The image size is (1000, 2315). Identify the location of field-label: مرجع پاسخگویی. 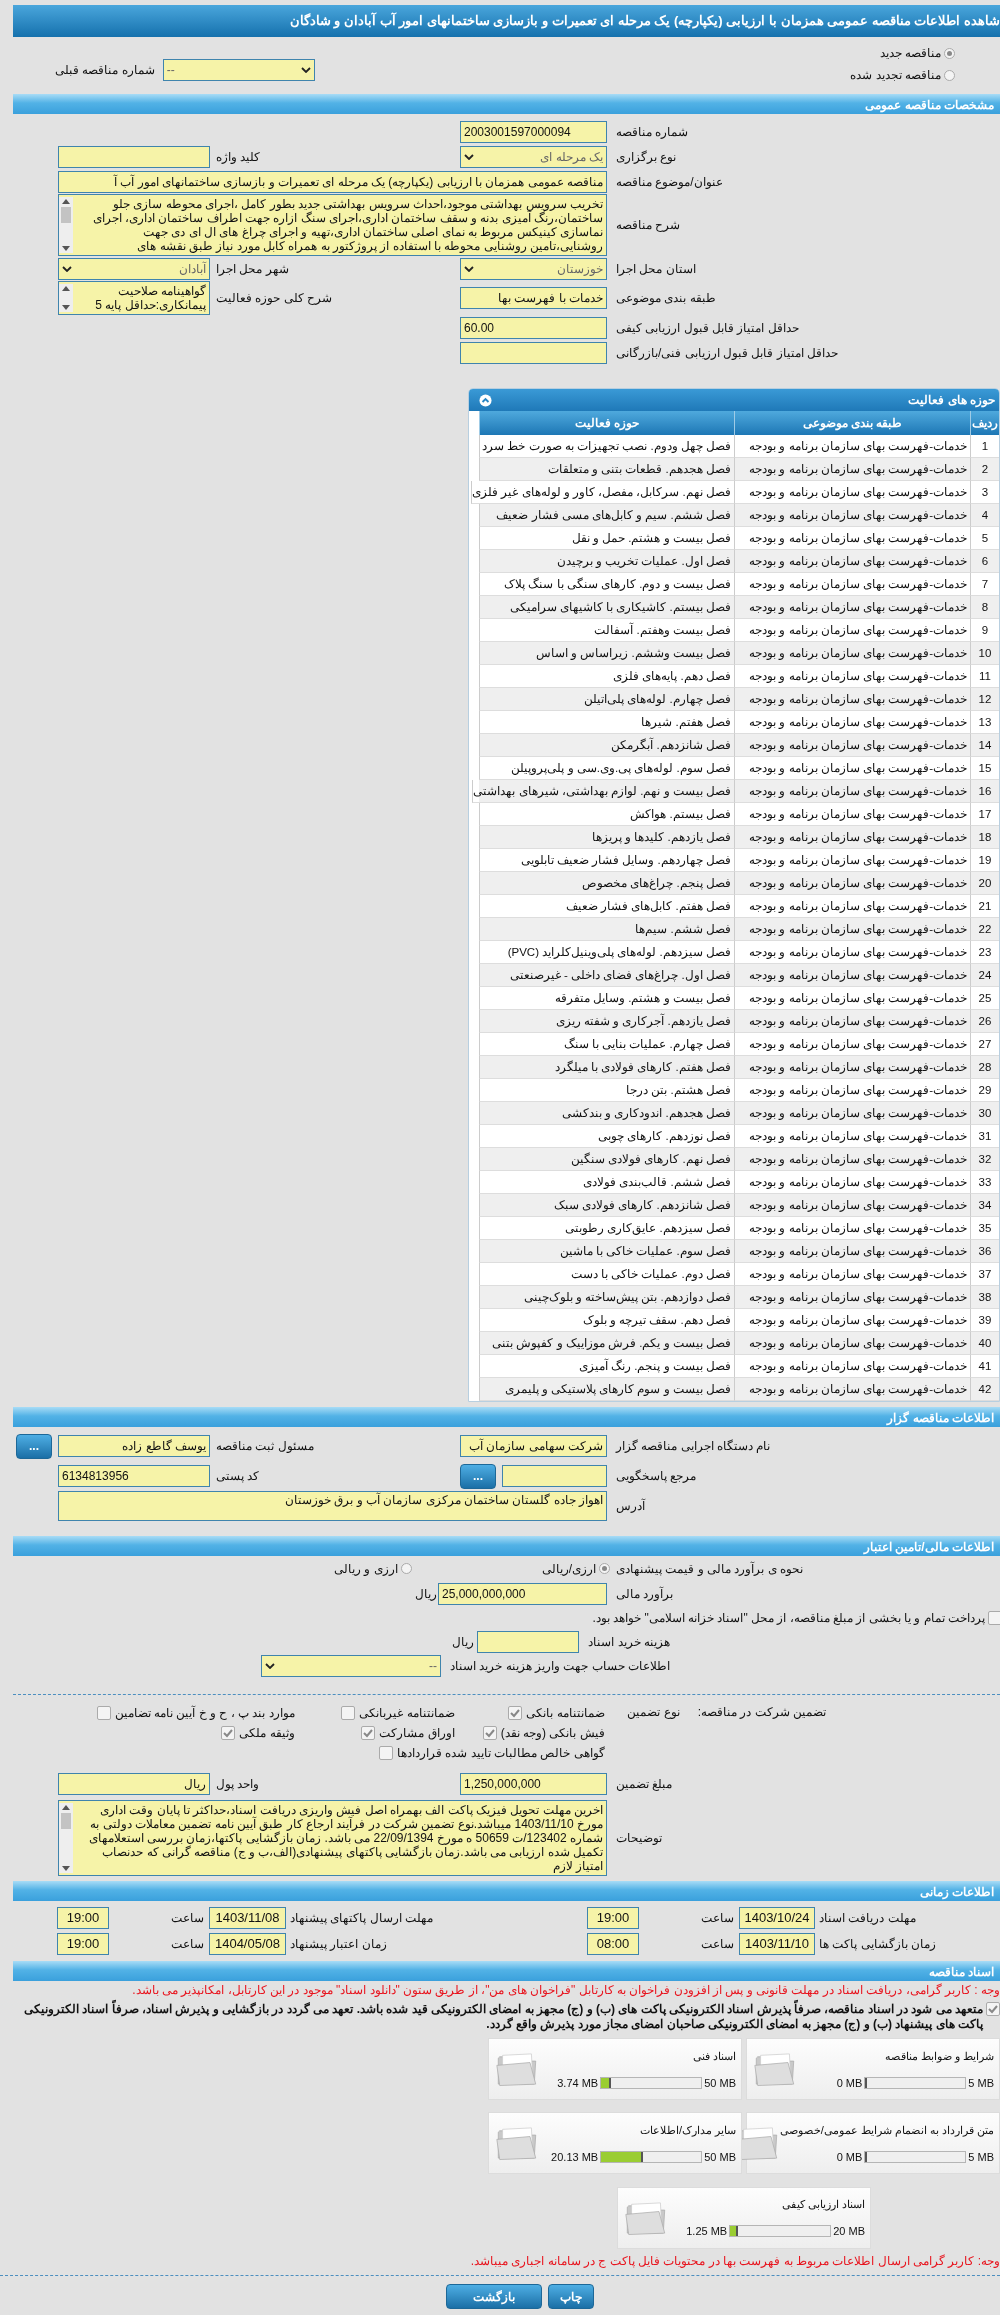
(656, 1476).